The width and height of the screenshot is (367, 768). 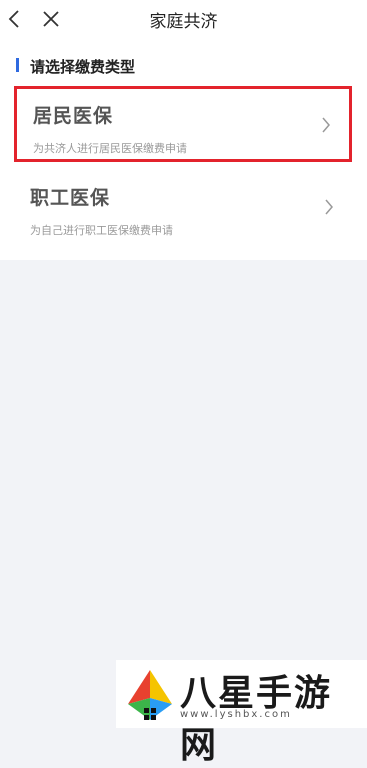 What do you see at coordinates (73, 116) in the screenshot?
I see `option-title: 居民医保` at bounding box center [73, 116].